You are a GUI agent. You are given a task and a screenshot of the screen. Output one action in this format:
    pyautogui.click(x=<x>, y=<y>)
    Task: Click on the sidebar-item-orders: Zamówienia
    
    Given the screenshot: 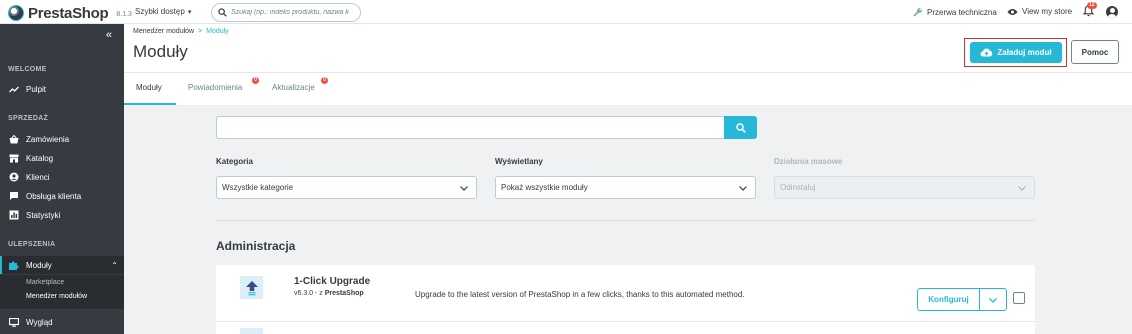 What is the action you would take?
    pyautogui.click(x=62, y=139)
    